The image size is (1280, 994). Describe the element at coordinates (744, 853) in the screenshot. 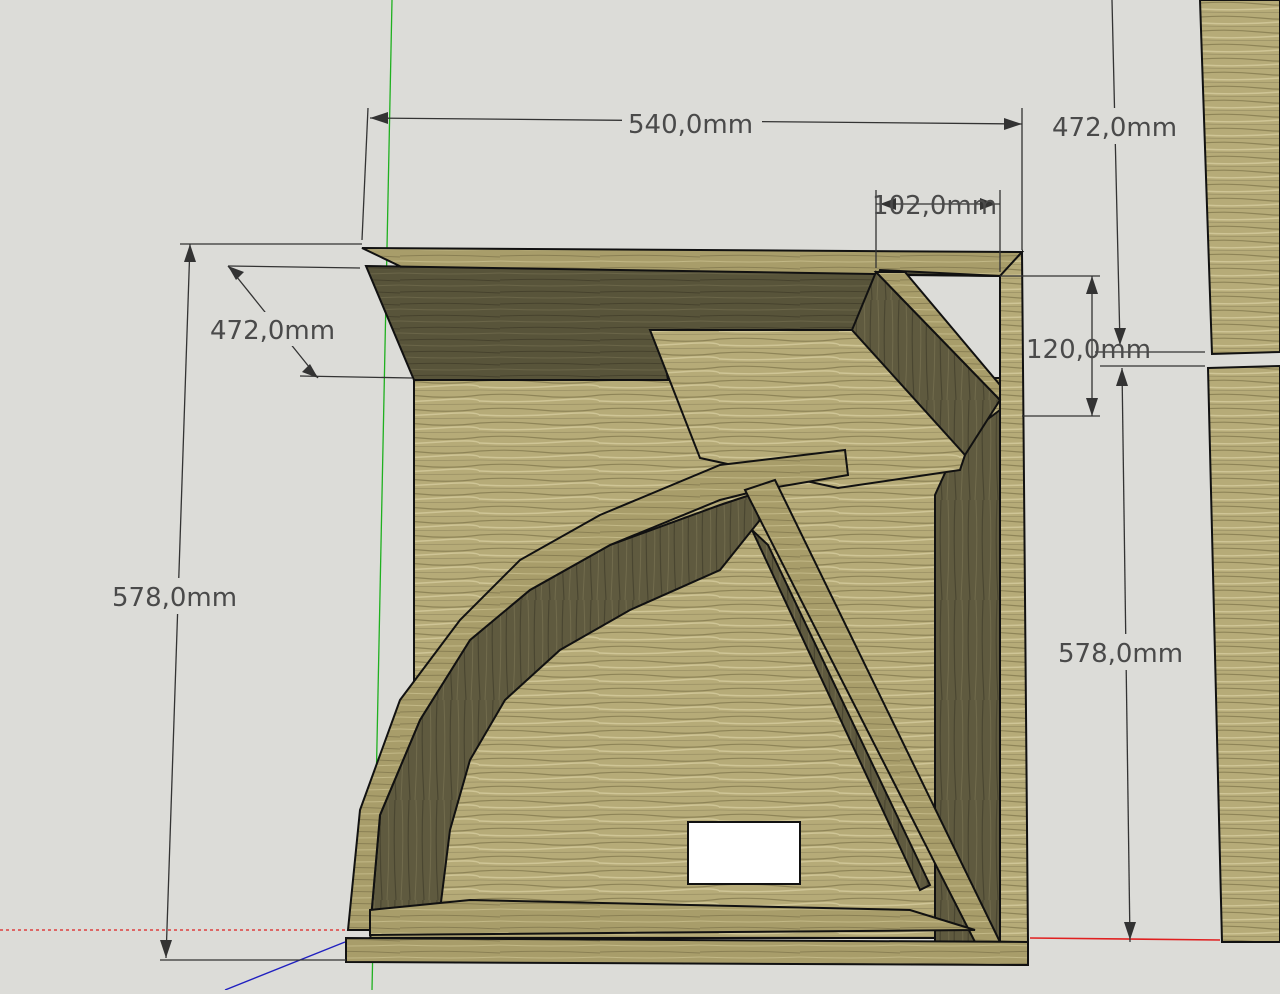

I see `port-opening` at that location.